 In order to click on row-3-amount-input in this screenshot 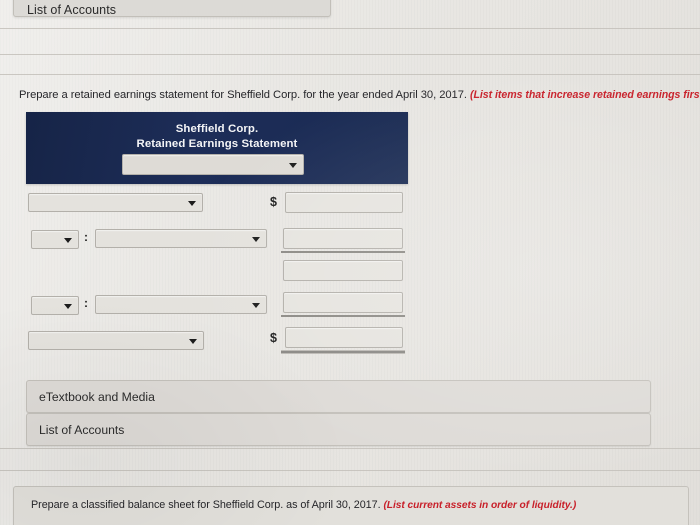, I will do `click(343, 270)`.